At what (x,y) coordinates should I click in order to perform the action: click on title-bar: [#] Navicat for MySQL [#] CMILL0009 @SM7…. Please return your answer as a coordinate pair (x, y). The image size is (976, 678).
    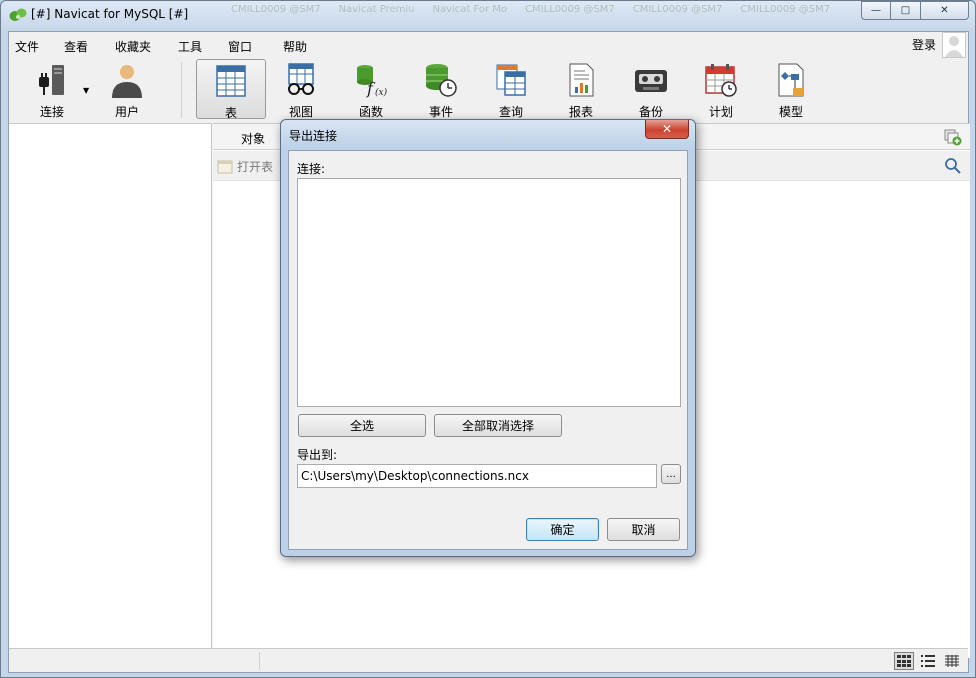
    Looking at the image, I should click on (488, 15).